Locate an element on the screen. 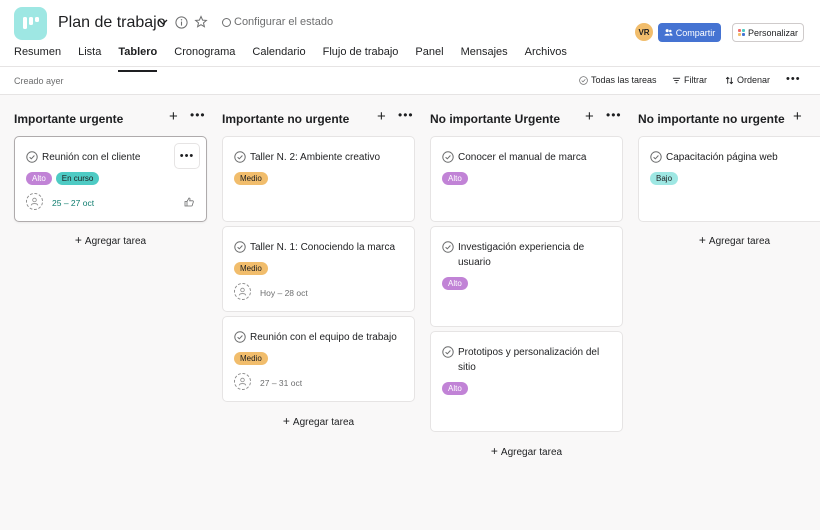 Image resolution: width=820 pixels, height=530 pixels. task-title: Conocer el manual de marca is located at coordinates (526, 157).